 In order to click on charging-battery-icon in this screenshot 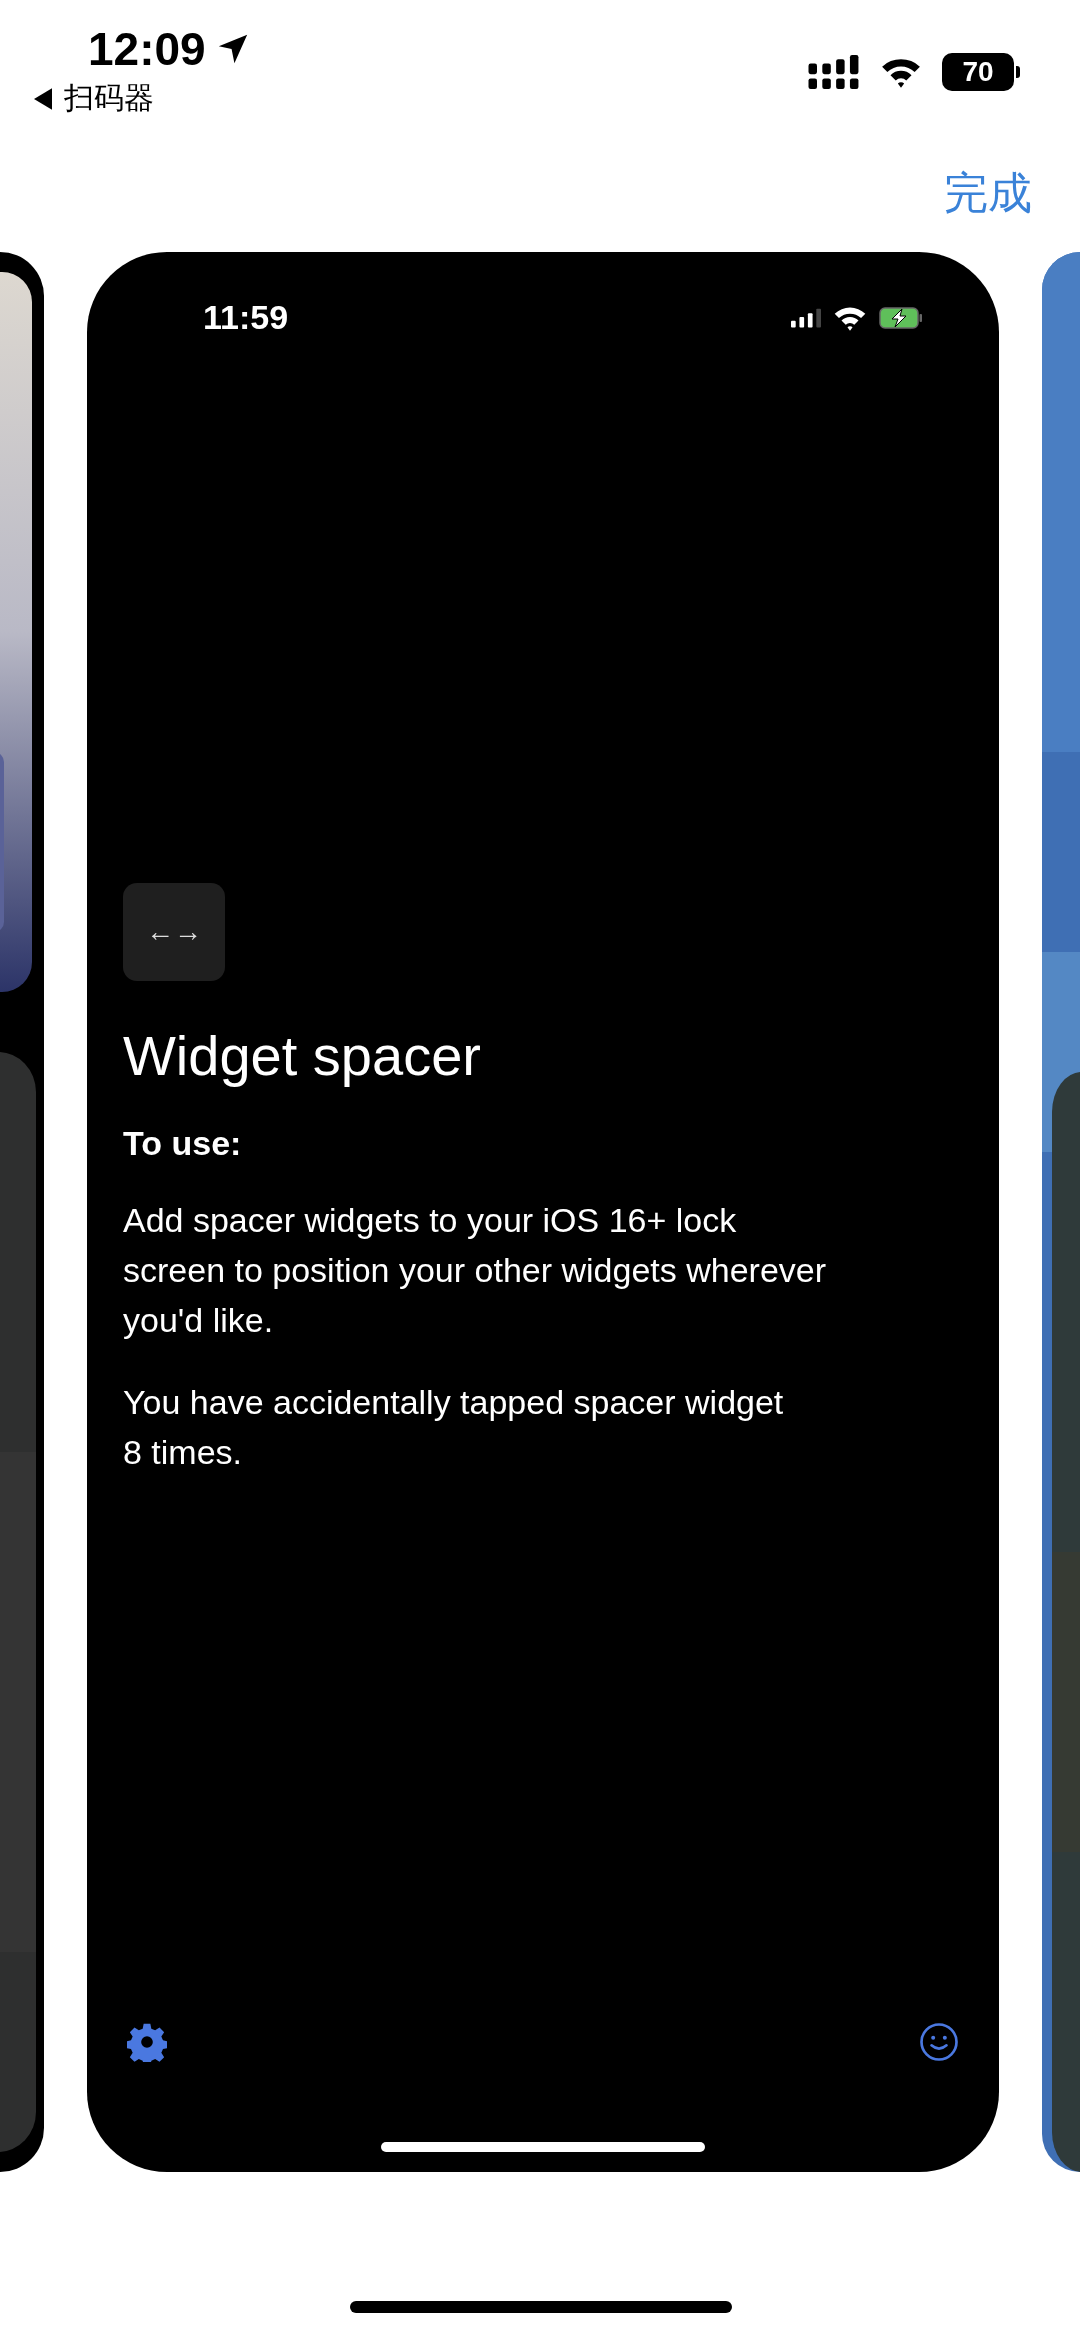, I will do `click(901, 317)`.